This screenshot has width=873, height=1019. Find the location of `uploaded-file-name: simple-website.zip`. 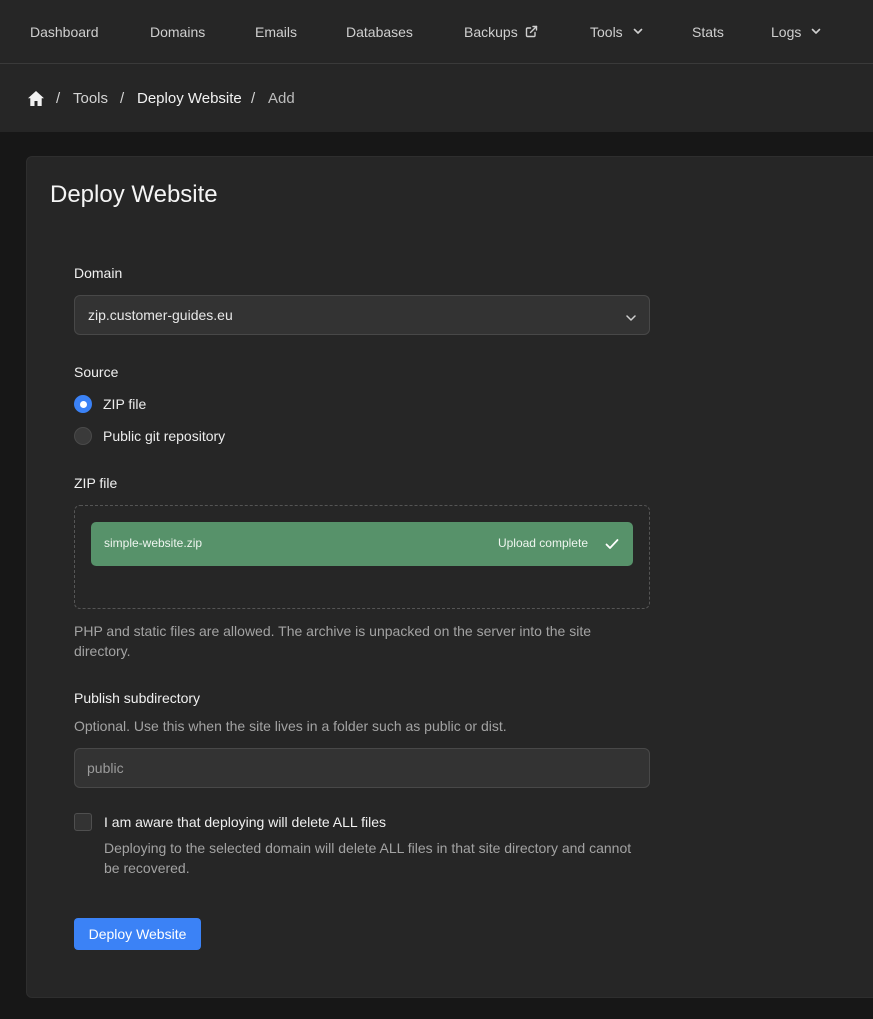

uploaded-file-name: simple-website.zip is located at coordinates (153, 543).